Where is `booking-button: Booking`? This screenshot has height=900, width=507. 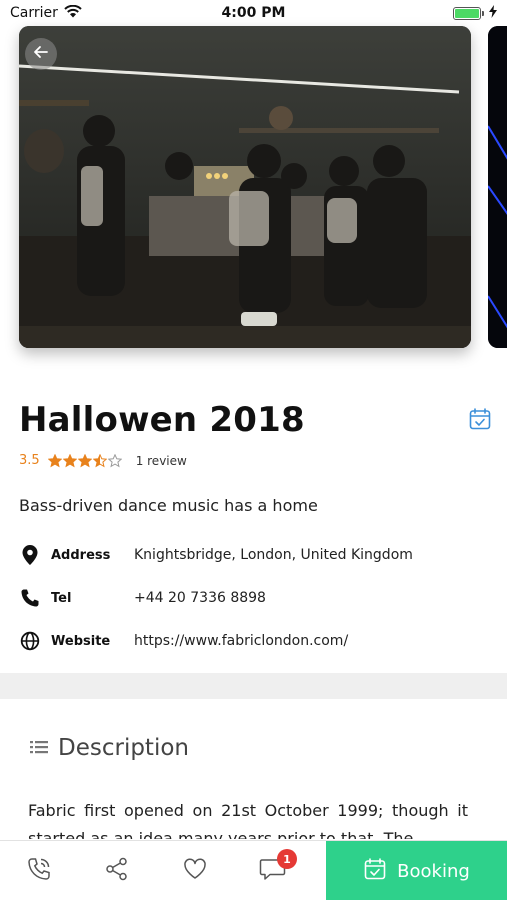 booking-button: Booking is located at coordinates (416, 870).